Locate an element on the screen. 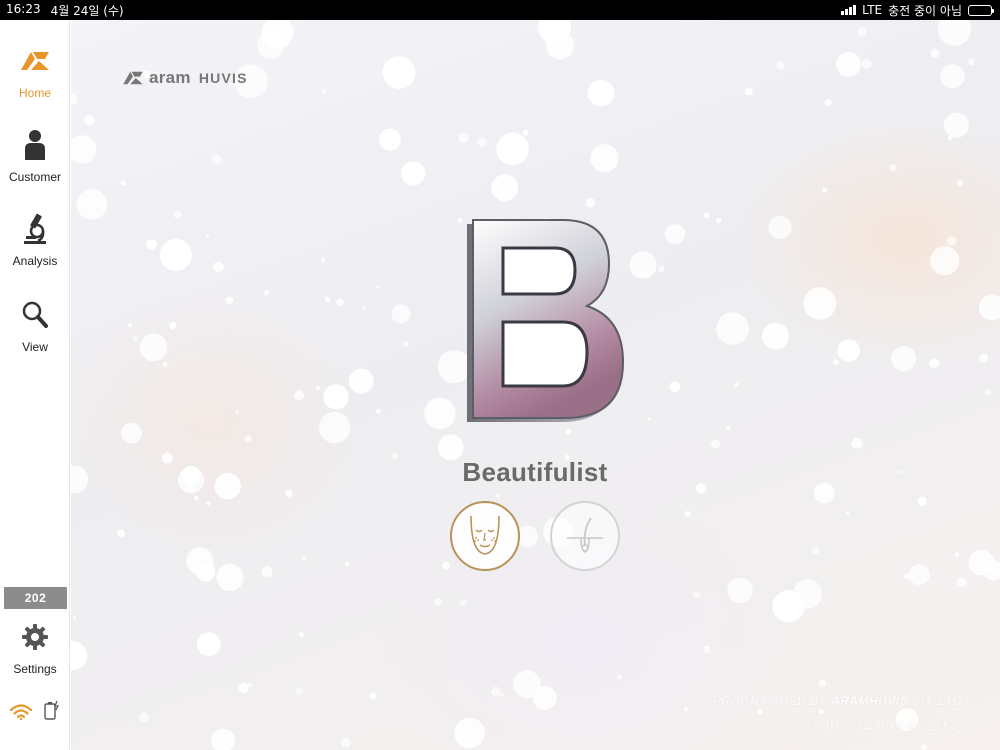  sidebar-item-customer: Customer is located at coordinates (35, 168).